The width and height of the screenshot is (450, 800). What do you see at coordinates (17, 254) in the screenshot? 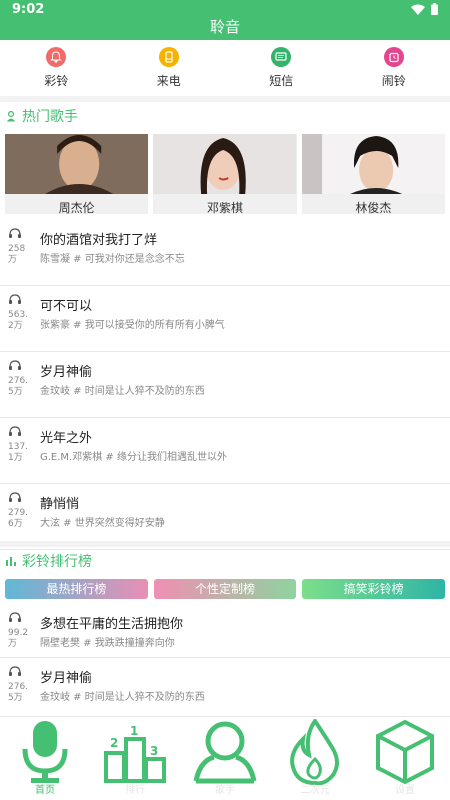
I see `play-count-value: 258万` at bounding box center [17, 254].